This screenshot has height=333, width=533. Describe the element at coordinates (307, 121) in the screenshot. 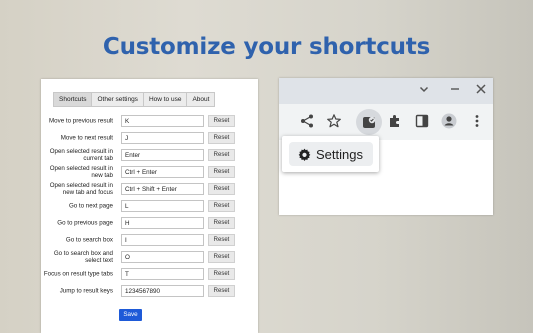

I see `share-icon` at that location.